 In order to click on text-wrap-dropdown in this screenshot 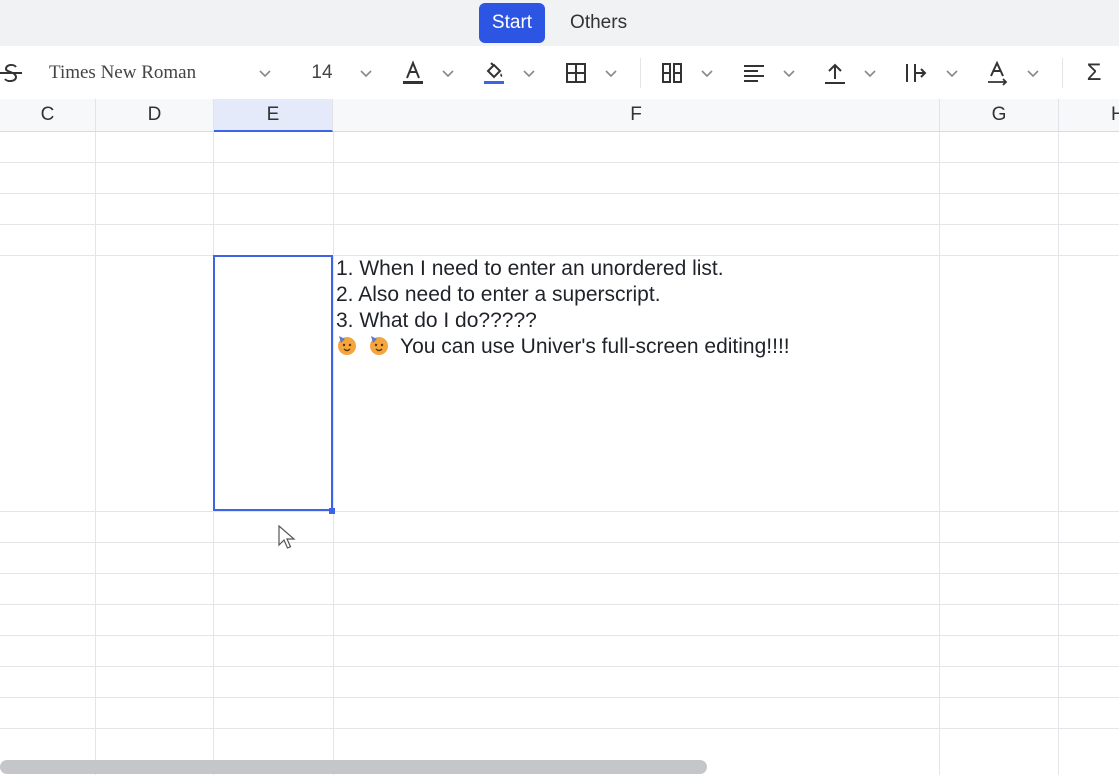, I will do `click(952, 72)`.